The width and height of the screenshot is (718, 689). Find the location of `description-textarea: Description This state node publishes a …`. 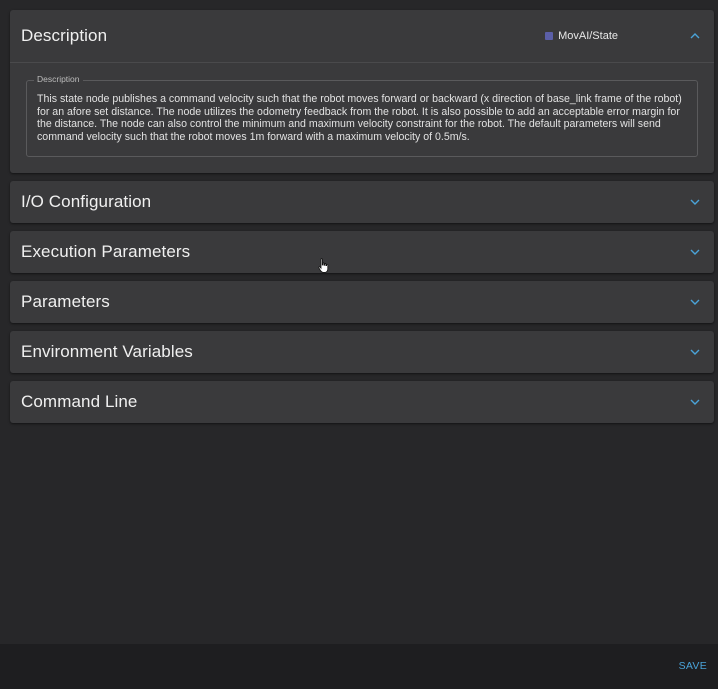

description-textarea: Description This state node publishes a … is located at coordinates (362, 115).